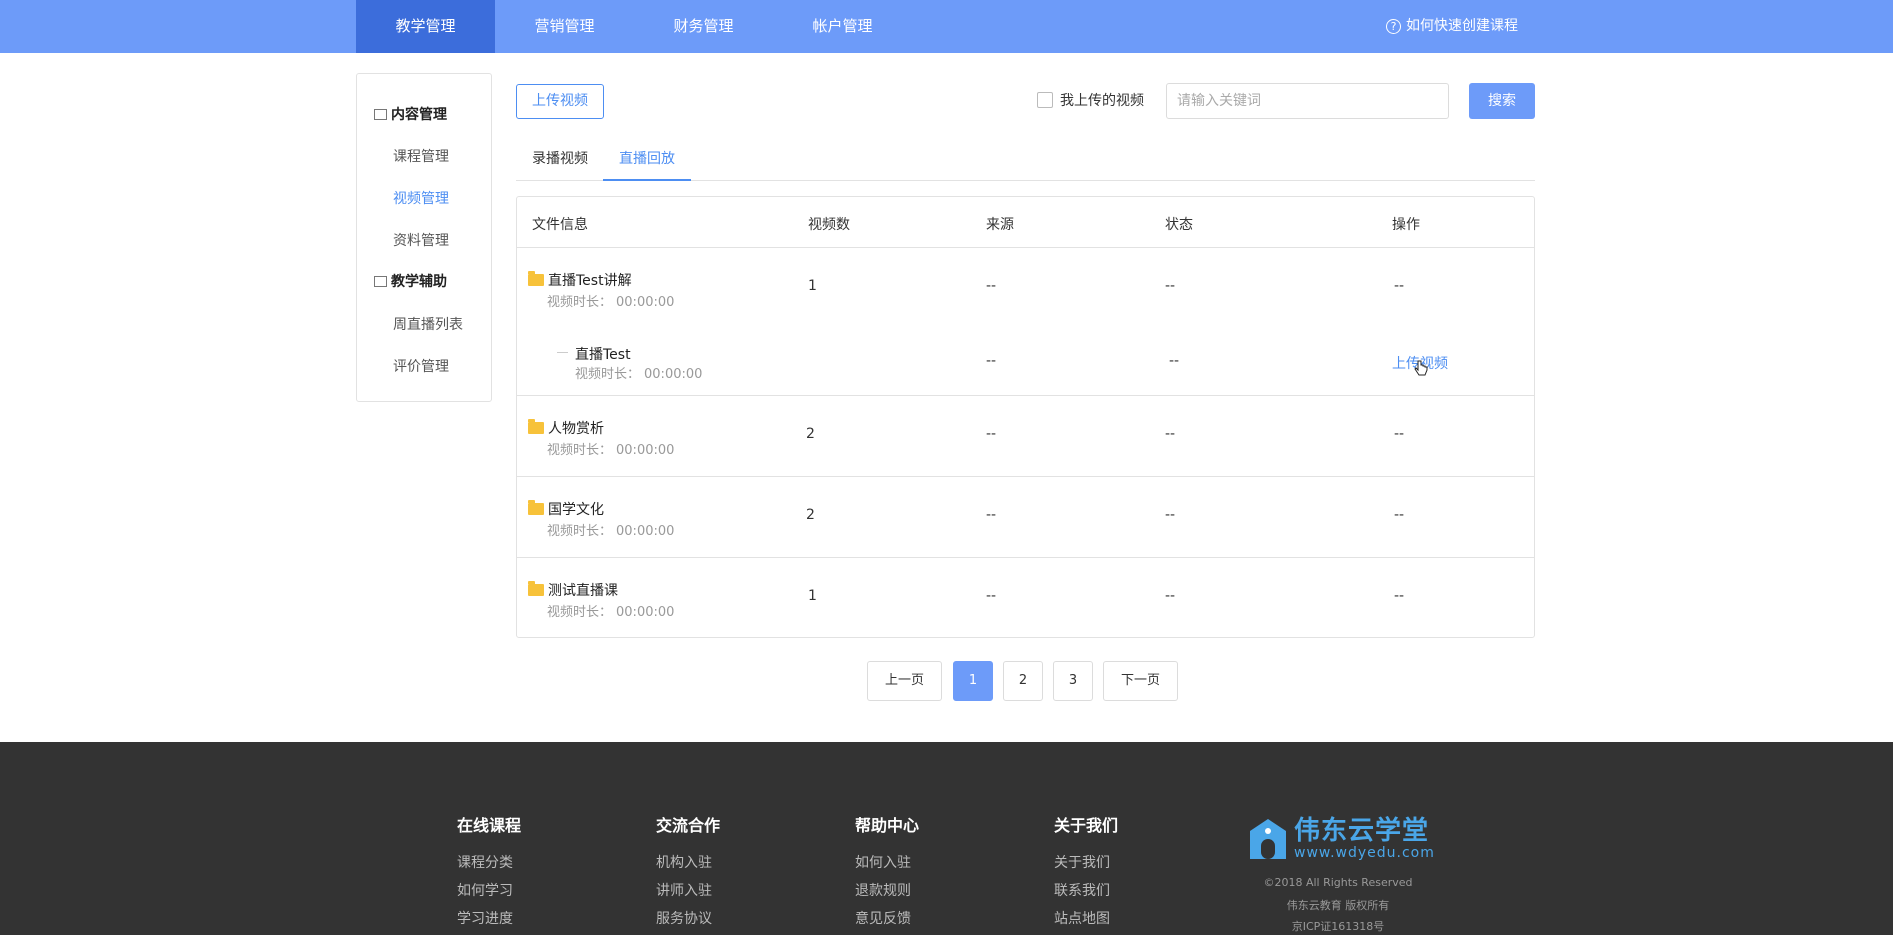 The image size is (1893, 936). What do you see at coordinates (1025, 163) in the screenshot?
I see `video-type-tabs: 录播视频 直播回放` at bounding box center [1025, 163].